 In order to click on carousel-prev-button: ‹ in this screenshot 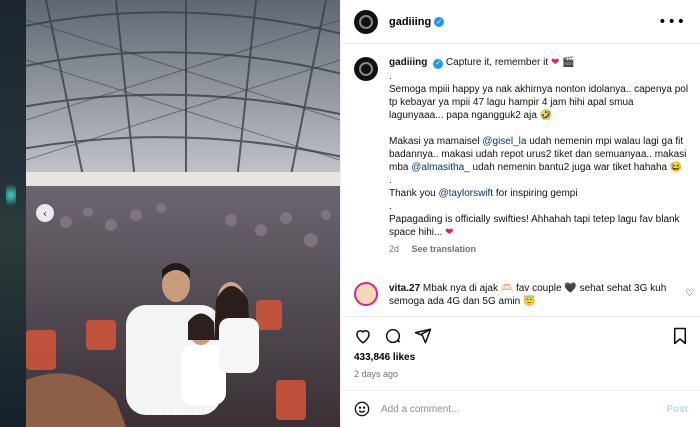, I will do `click(45, 213)`.